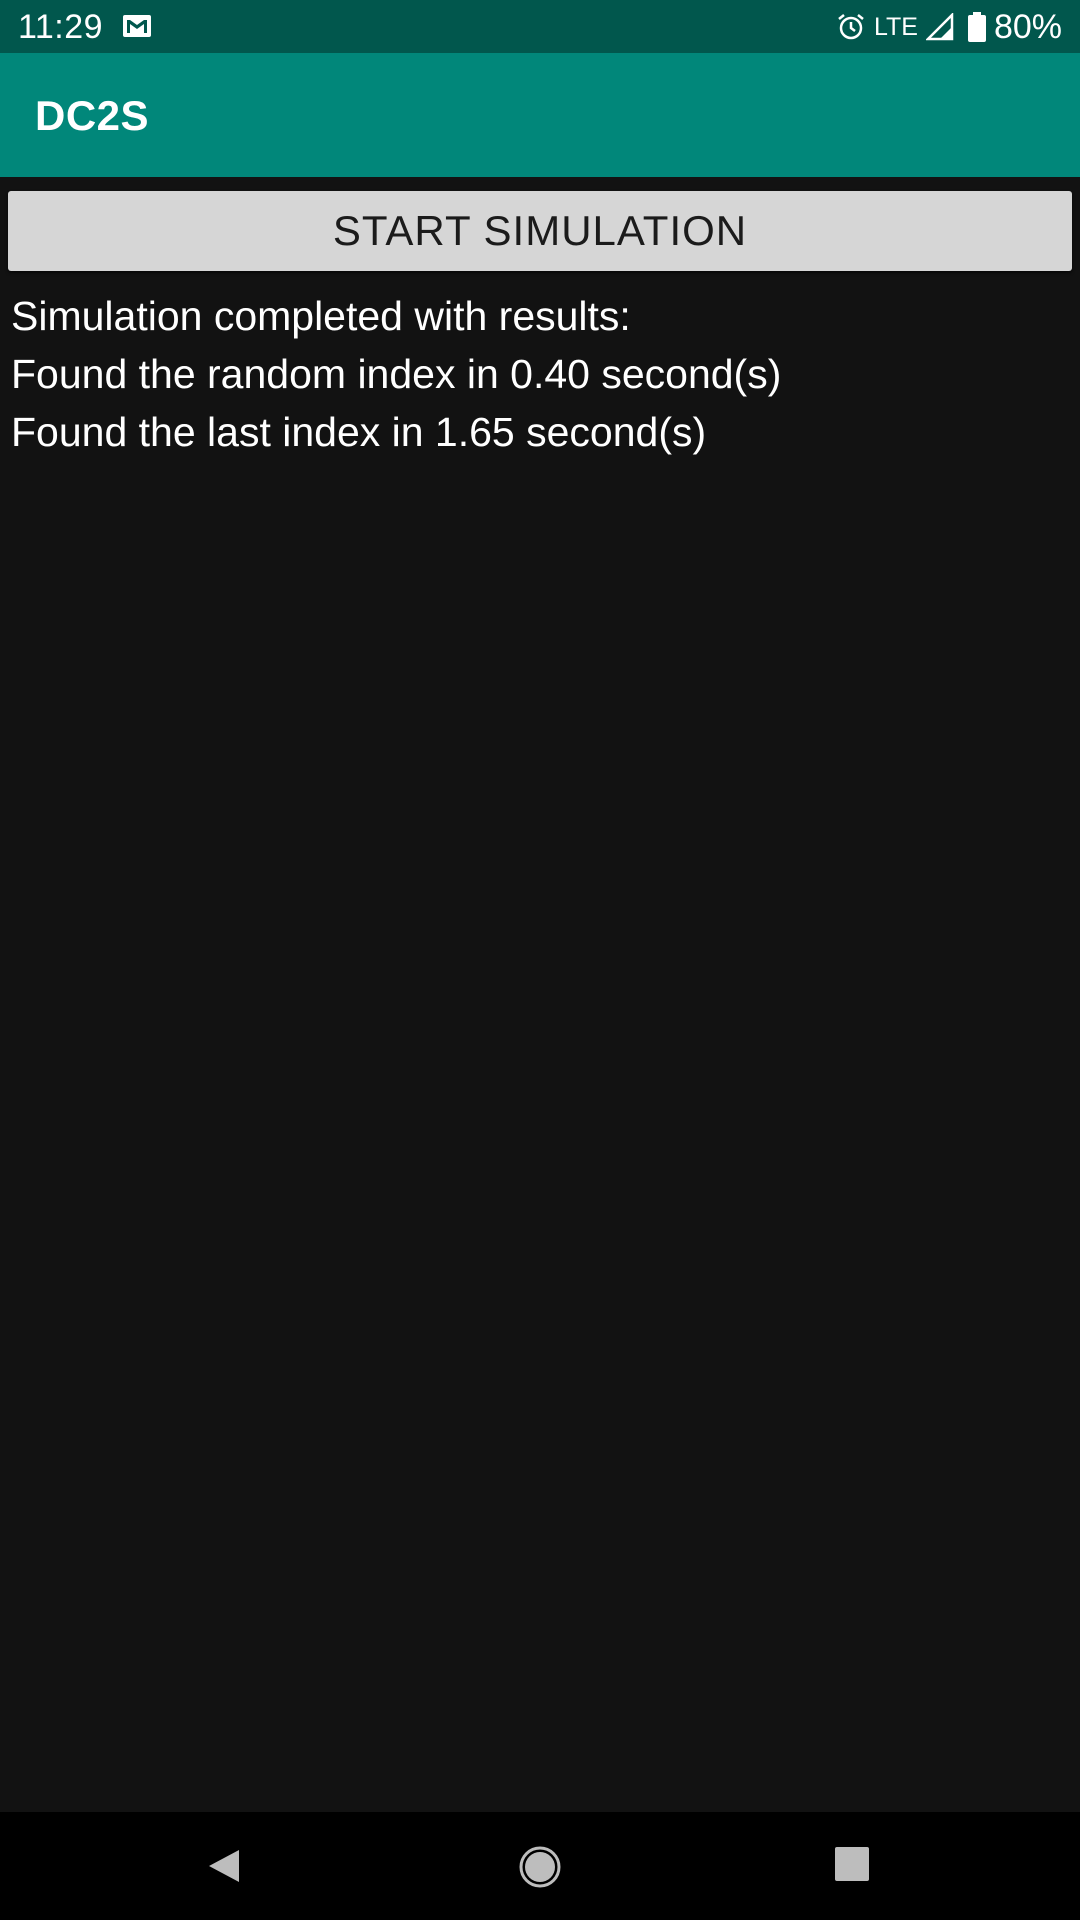  Describe the element at coordinates (137, 26) in the screenshot. I see `gmail-icon` at that location.